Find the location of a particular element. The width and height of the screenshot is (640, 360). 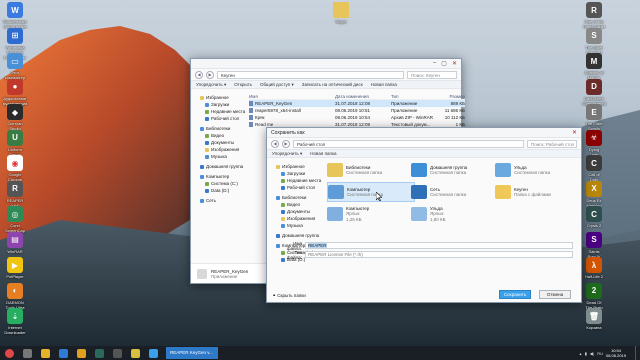

taskbar-app-potplayer is located at coordinates (135, 353).